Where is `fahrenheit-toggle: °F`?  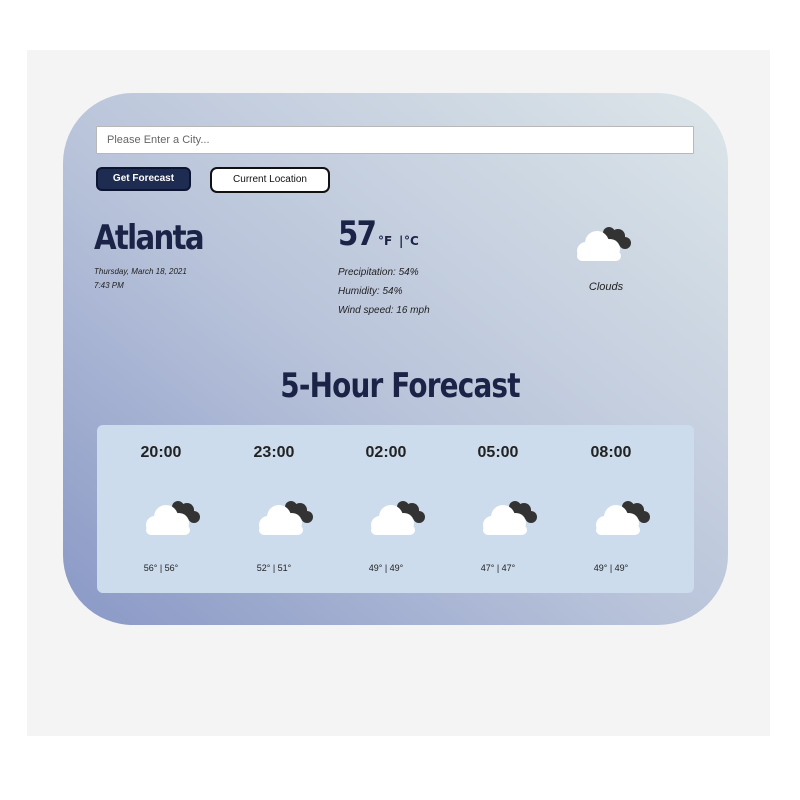 fahrenheit-toggle: °F is located at coordinates (385, 241).